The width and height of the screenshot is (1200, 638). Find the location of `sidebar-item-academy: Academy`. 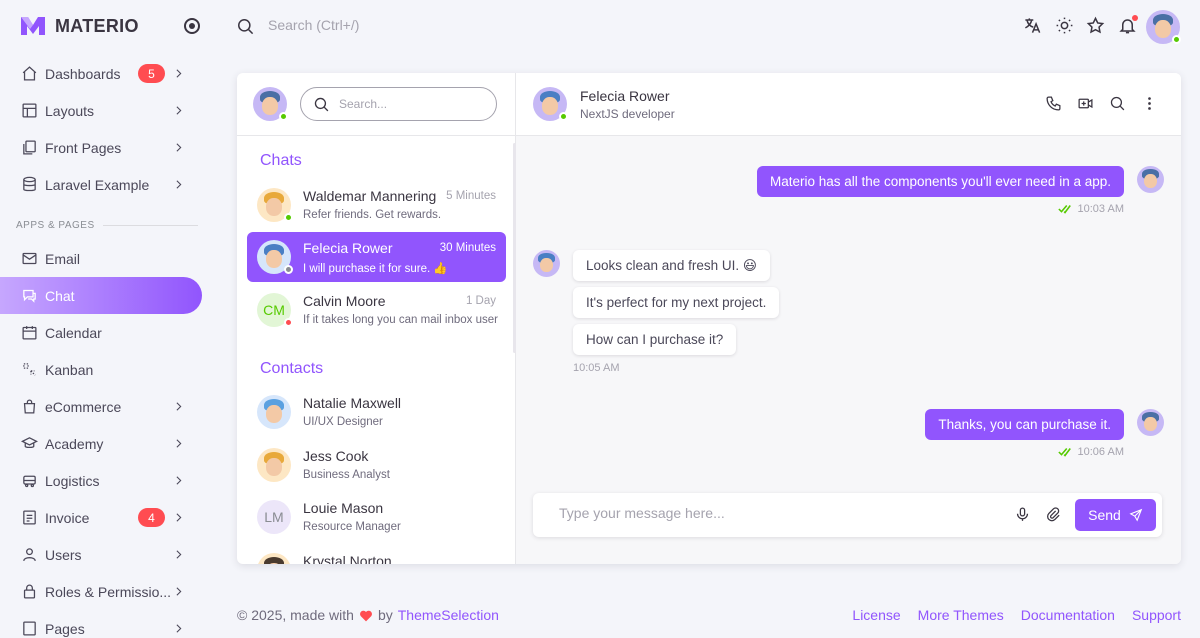

sidebar-item-academy: Academy is located at coordinates (101, 443).